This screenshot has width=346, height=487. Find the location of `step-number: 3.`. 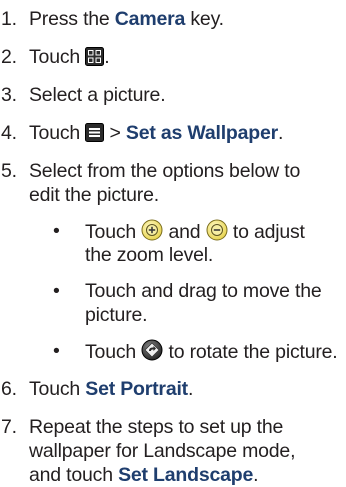

step-number: 3. is located at coordinates (9, 95).